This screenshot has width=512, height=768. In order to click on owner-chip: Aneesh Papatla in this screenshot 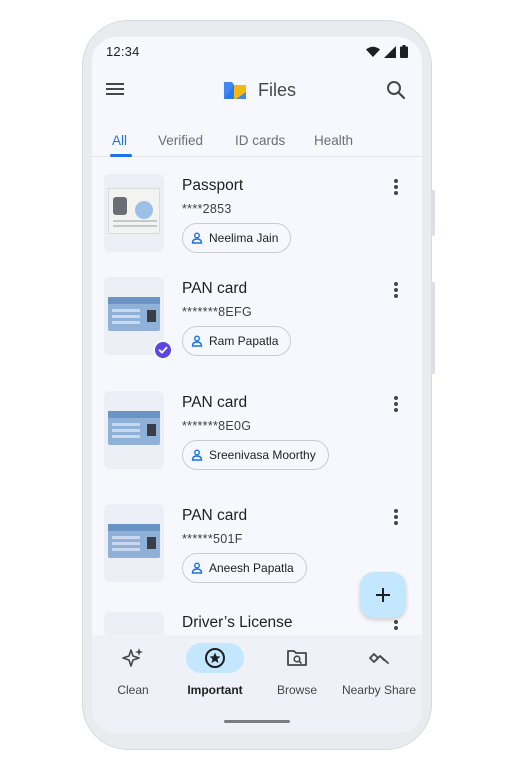, I will do `click(244, 568)`.